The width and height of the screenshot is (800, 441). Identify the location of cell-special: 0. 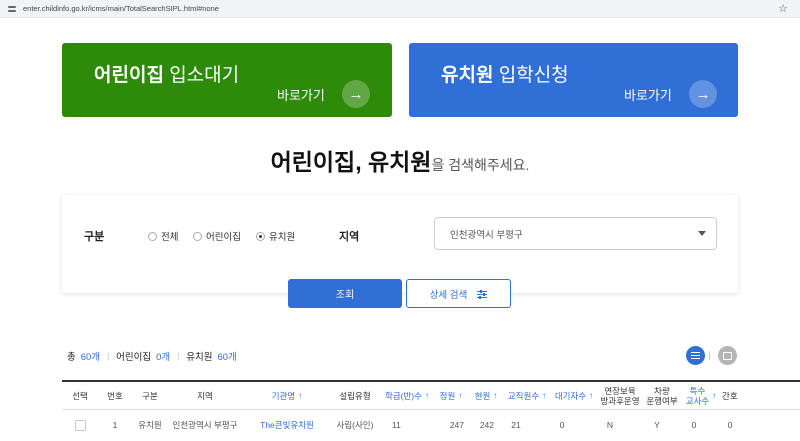
(694, 425).